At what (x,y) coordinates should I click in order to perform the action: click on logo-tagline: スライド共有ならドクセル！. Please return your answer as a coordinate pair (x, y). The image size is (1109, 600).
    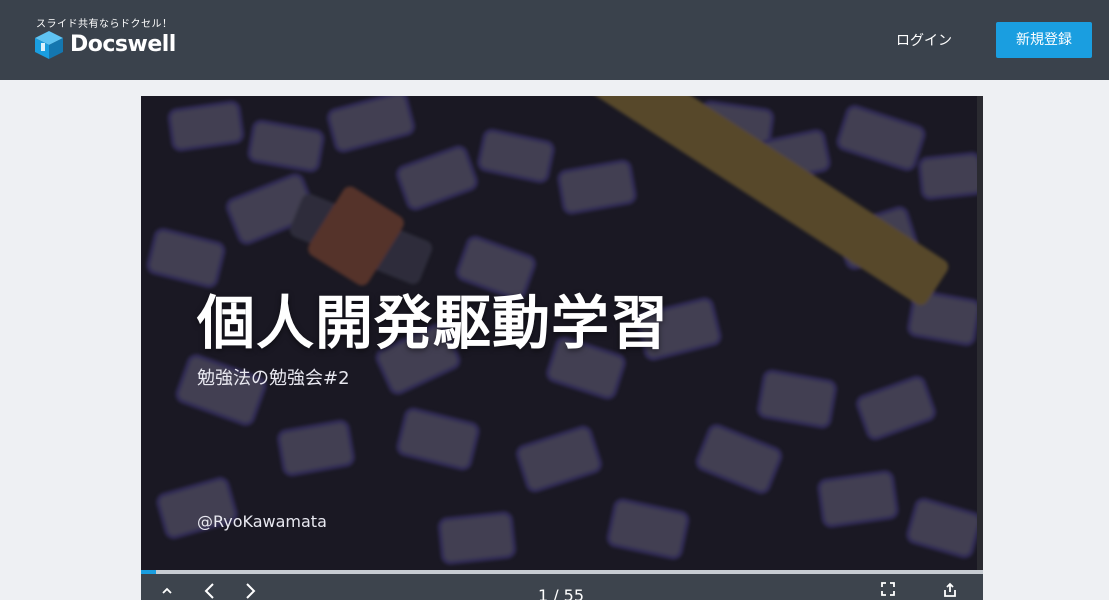
    Looking at the image, I should click on (104, 24).